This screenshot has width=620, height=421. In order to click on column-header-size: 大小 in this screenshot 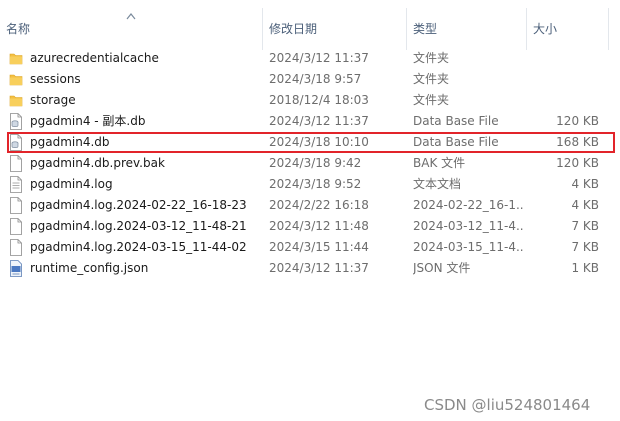, I will do `click(568, 29)`.